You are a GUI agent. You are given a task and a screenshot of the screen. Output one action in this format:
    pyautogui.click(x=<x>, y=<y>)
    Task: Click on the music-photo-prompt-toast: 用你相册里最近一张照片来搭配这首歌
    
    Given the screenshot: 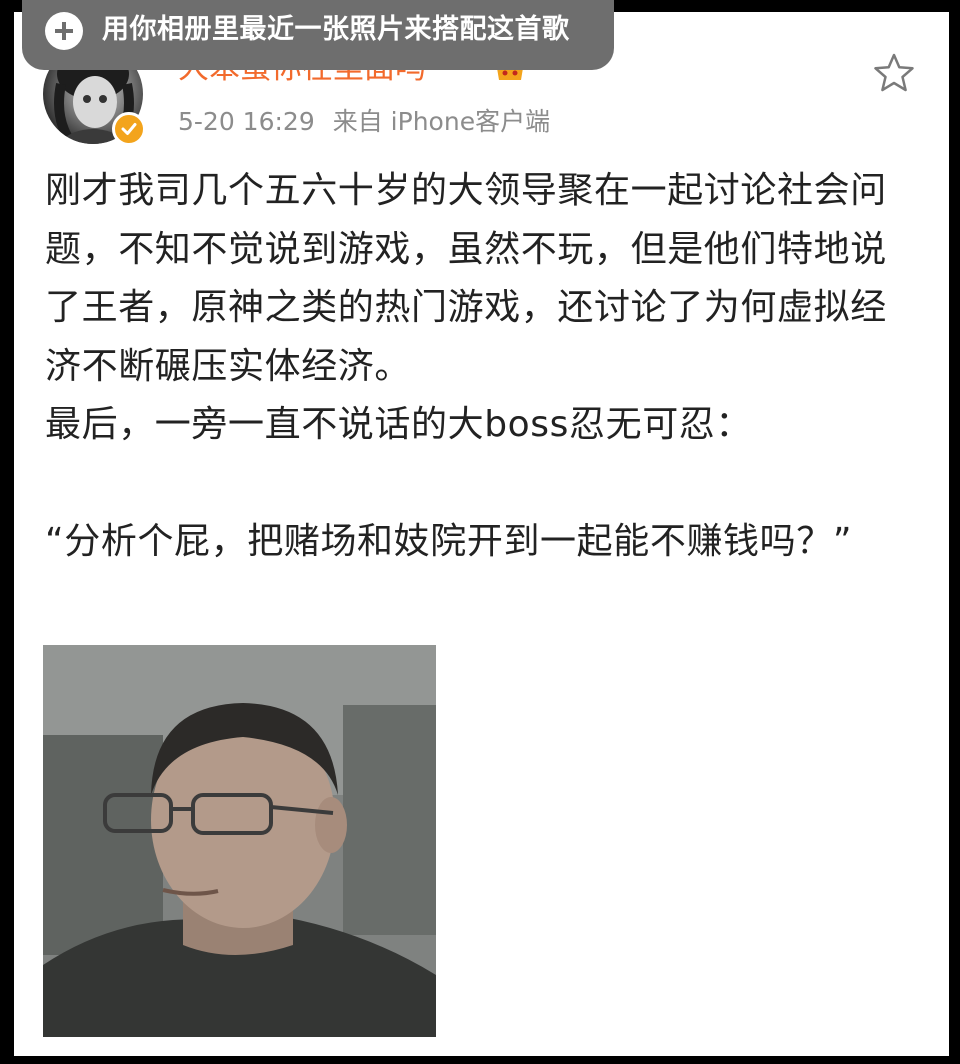 What is the action you would take?
    pyautogui.click(x=318, y=35)
    